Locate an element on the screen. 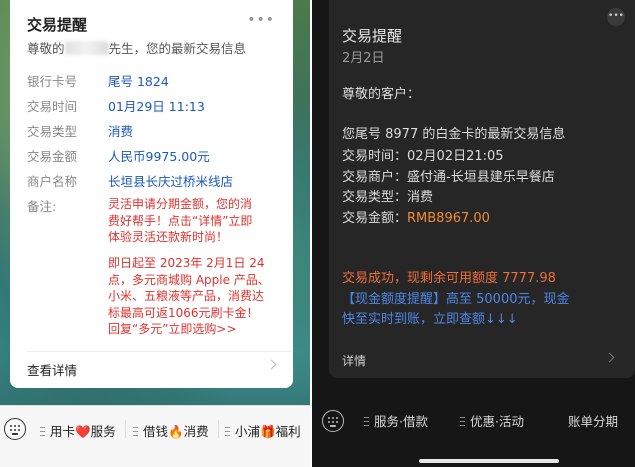 The width and height of the screenshot is (635, 467). note-line: 即日起至 2023年 2月1日 24 is located at coordinates (186, 263).